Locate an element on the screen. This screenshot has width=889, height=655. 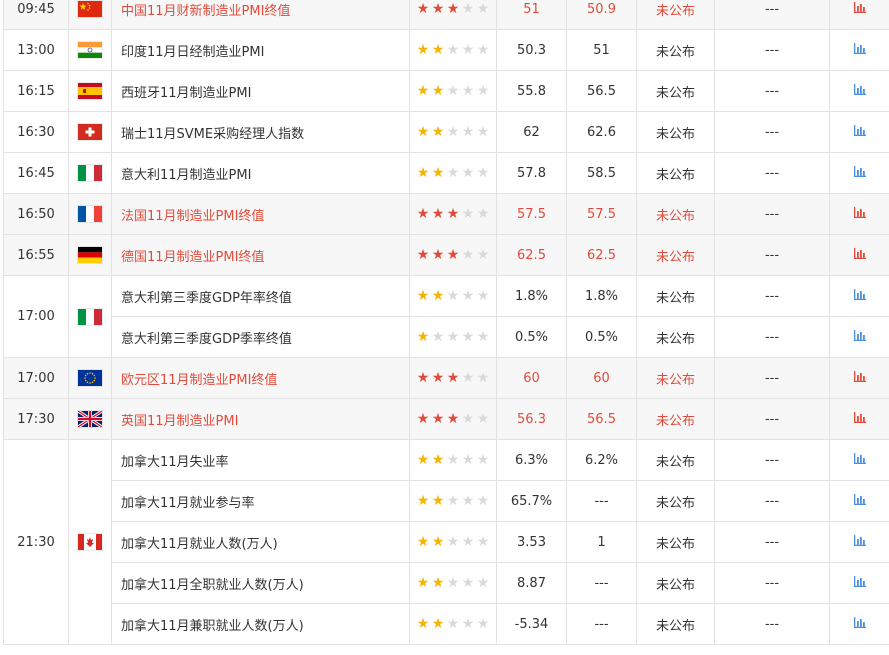
forecast-value: 58.5 is located at coordinates (601, 173).